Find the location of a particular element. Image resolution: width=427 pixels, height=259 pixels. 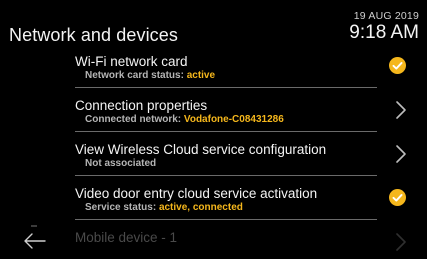

date-display: 19 AUG 2019 is located at coordinates (386, 16).